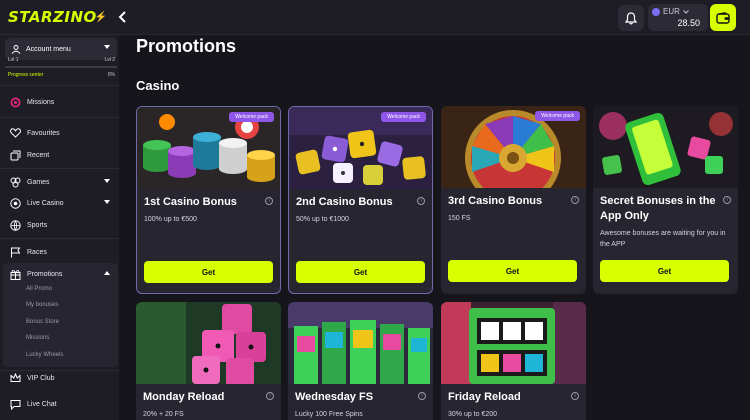 The image size is (750, 420). Describe the element at coordinates (62, 182) in the screenshot. I see `sidebar-item-games: Games` at that location.